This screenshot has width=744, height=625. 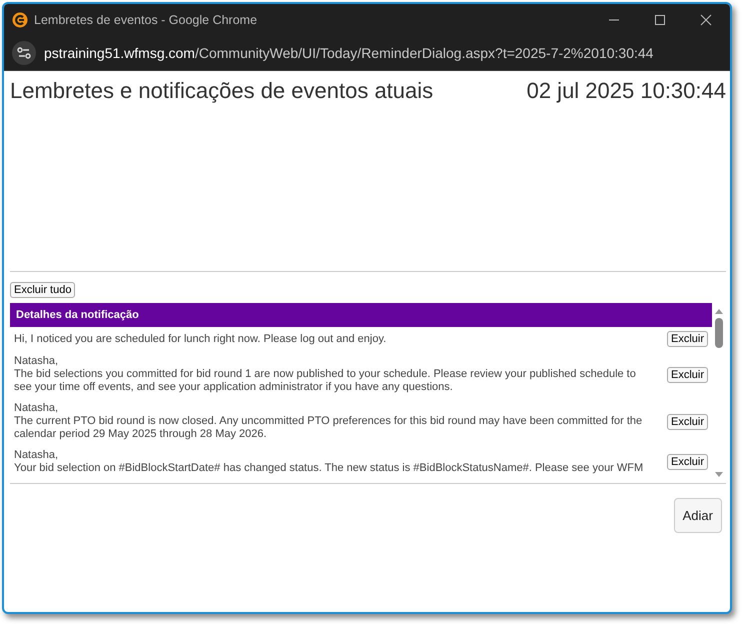 What do you see at coordinates (328, 428) in the screenshot?
I see `notification-message: The current PTO bid round is now closed. Any uncommitted PTO preferences for this bid round may have been committed for the calendar period 29 May 2025 through 28 May 2026.` at bounding box center [328, 428].